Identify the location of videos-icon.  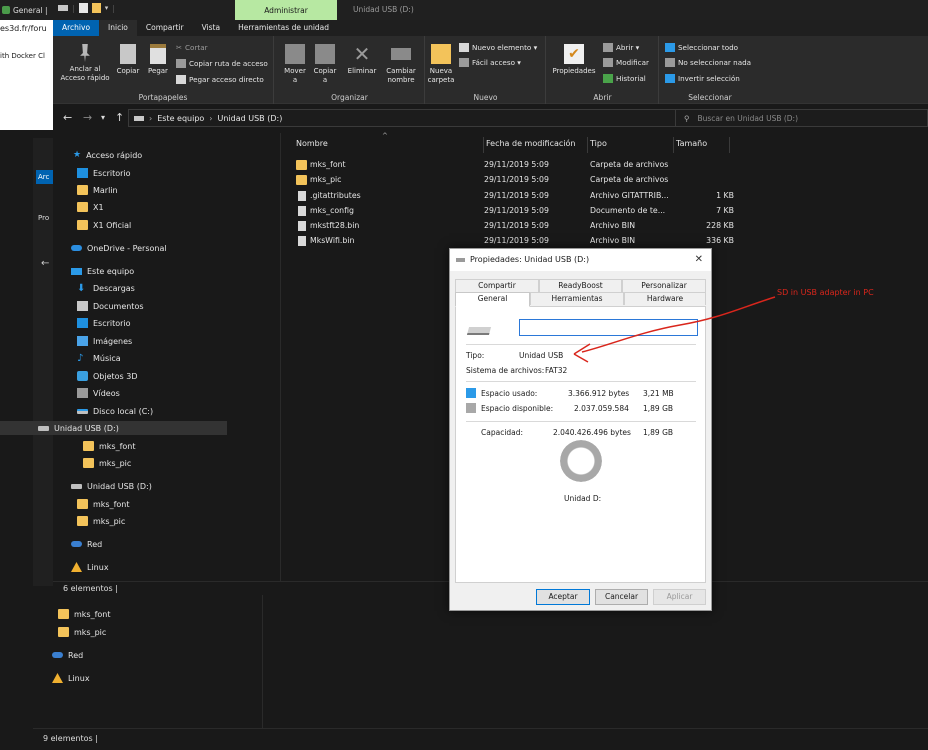
(82, 393).